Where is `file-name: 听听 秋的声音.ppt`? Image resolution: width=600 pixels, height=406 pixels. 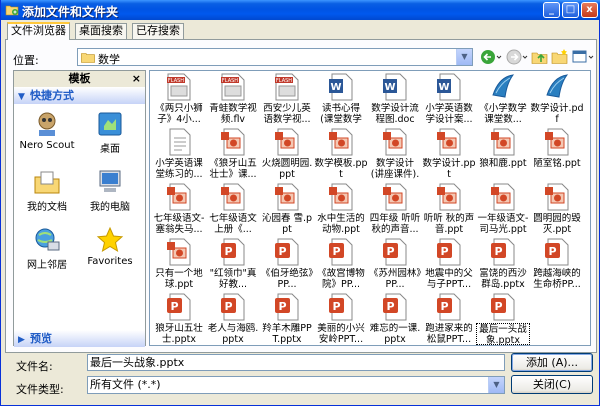 file-name: 听听 秋的声音.ppt is located at coordinates (449, 224).